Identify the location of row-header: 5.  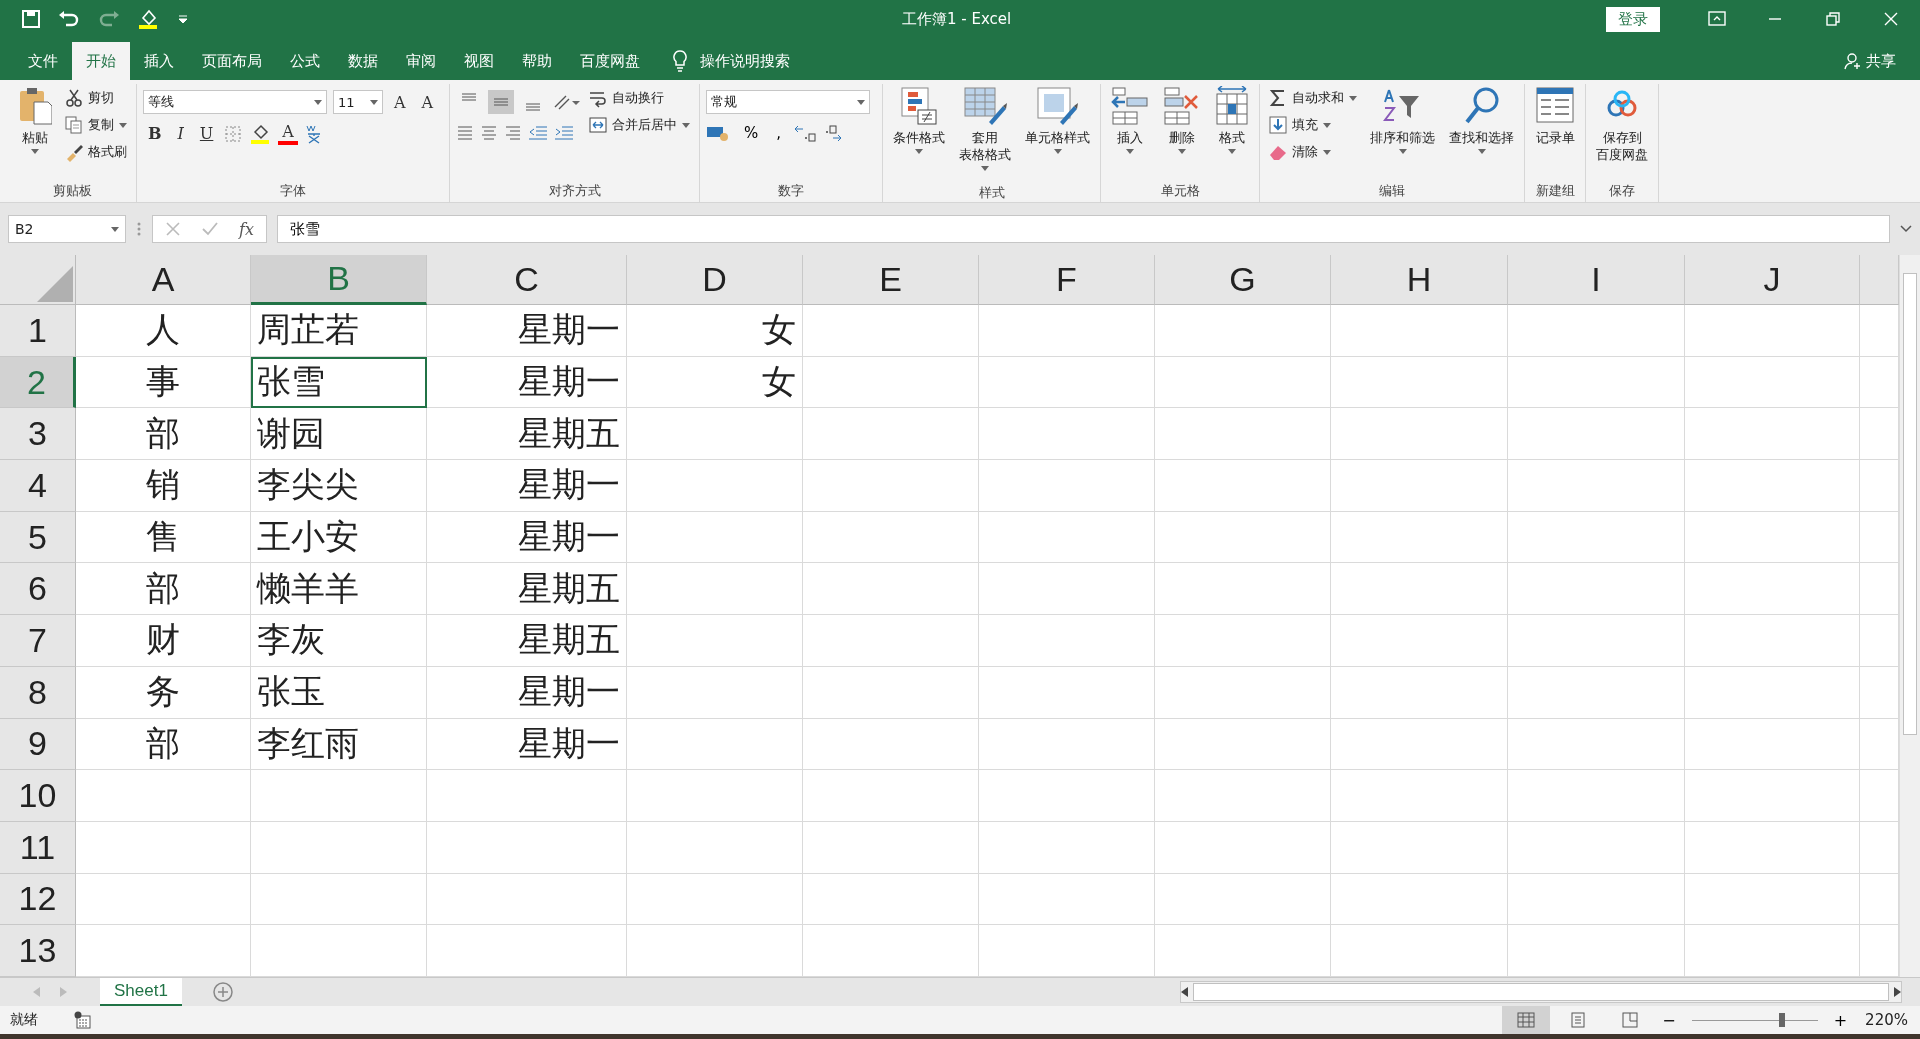
(38, 537).